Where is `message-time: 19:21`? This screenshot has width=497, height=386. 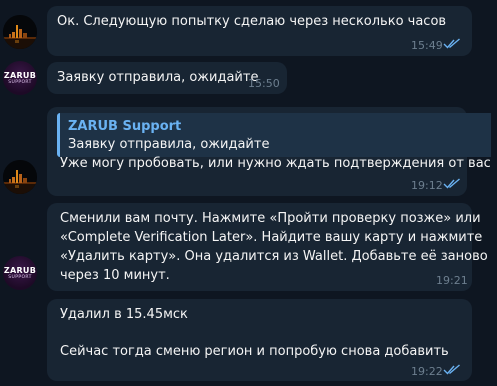
message-time: 19:21 is located at coordinates (452, 280).